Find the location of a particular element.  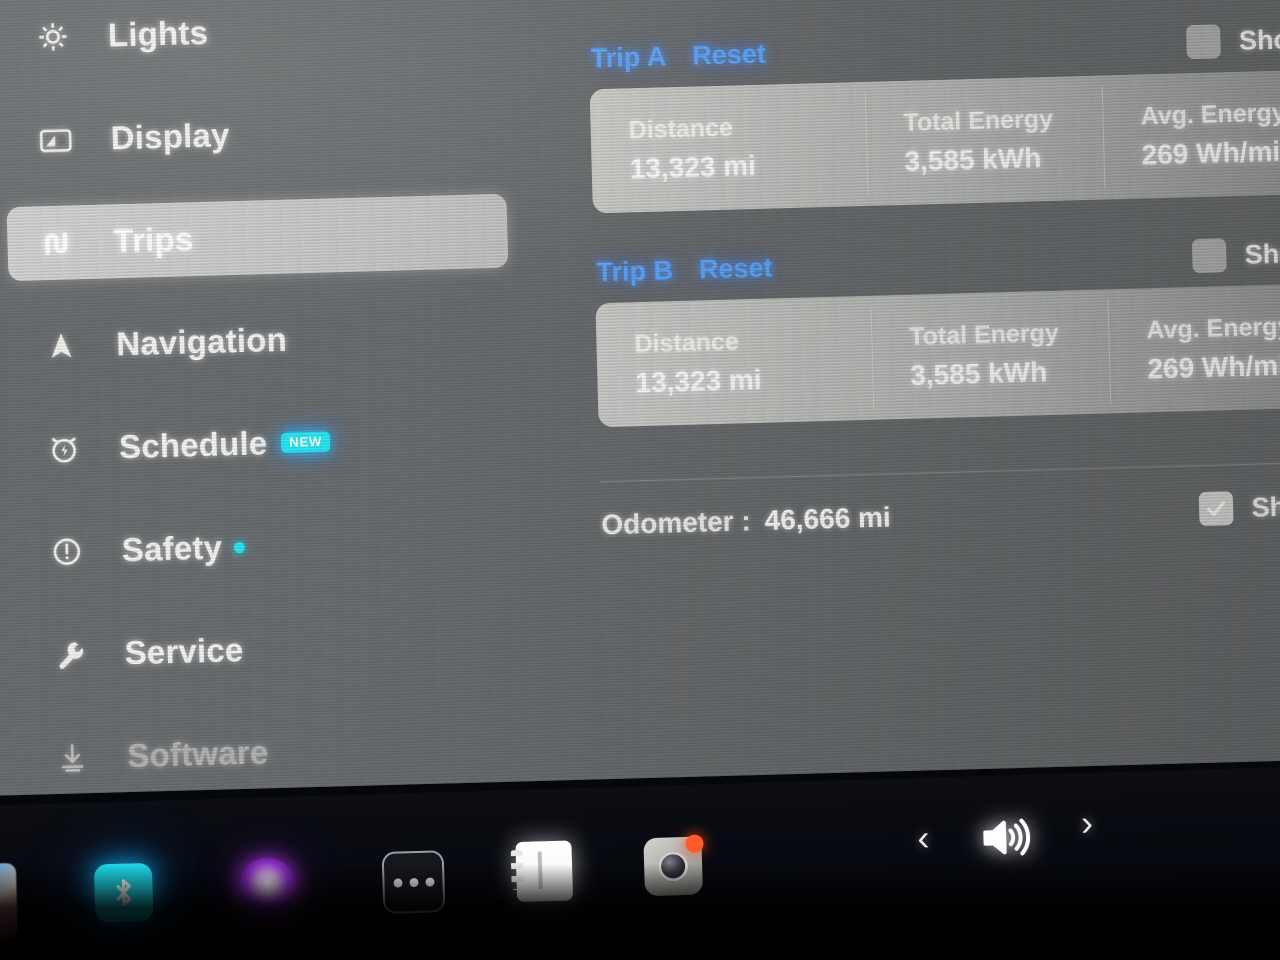

service-icon is located at coordinates (69, 654).